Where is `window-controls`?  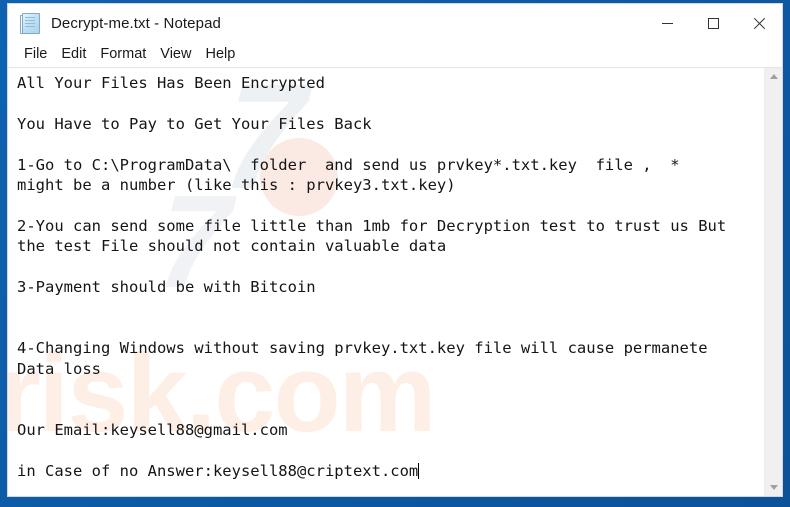 window-controls is located at coordinates (713, 23).